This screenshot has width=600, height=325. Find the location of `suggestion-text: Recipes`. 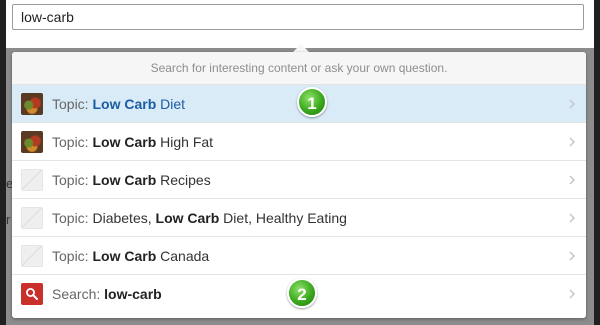

suggestion-text: Recipes is located at coordinates (183, 179).